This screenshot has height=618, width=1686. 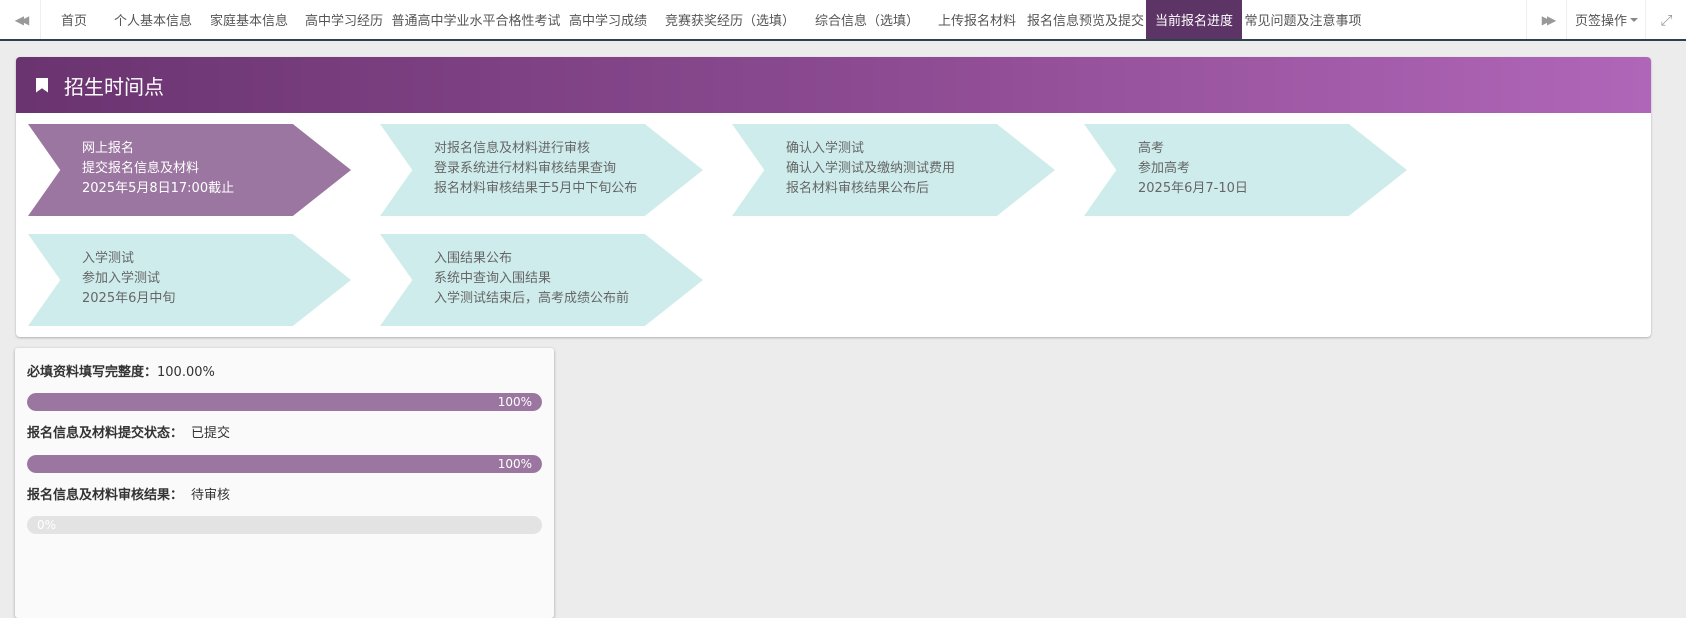 I want to click on completeness-value: 100.00%, so click(x=186, y=372).